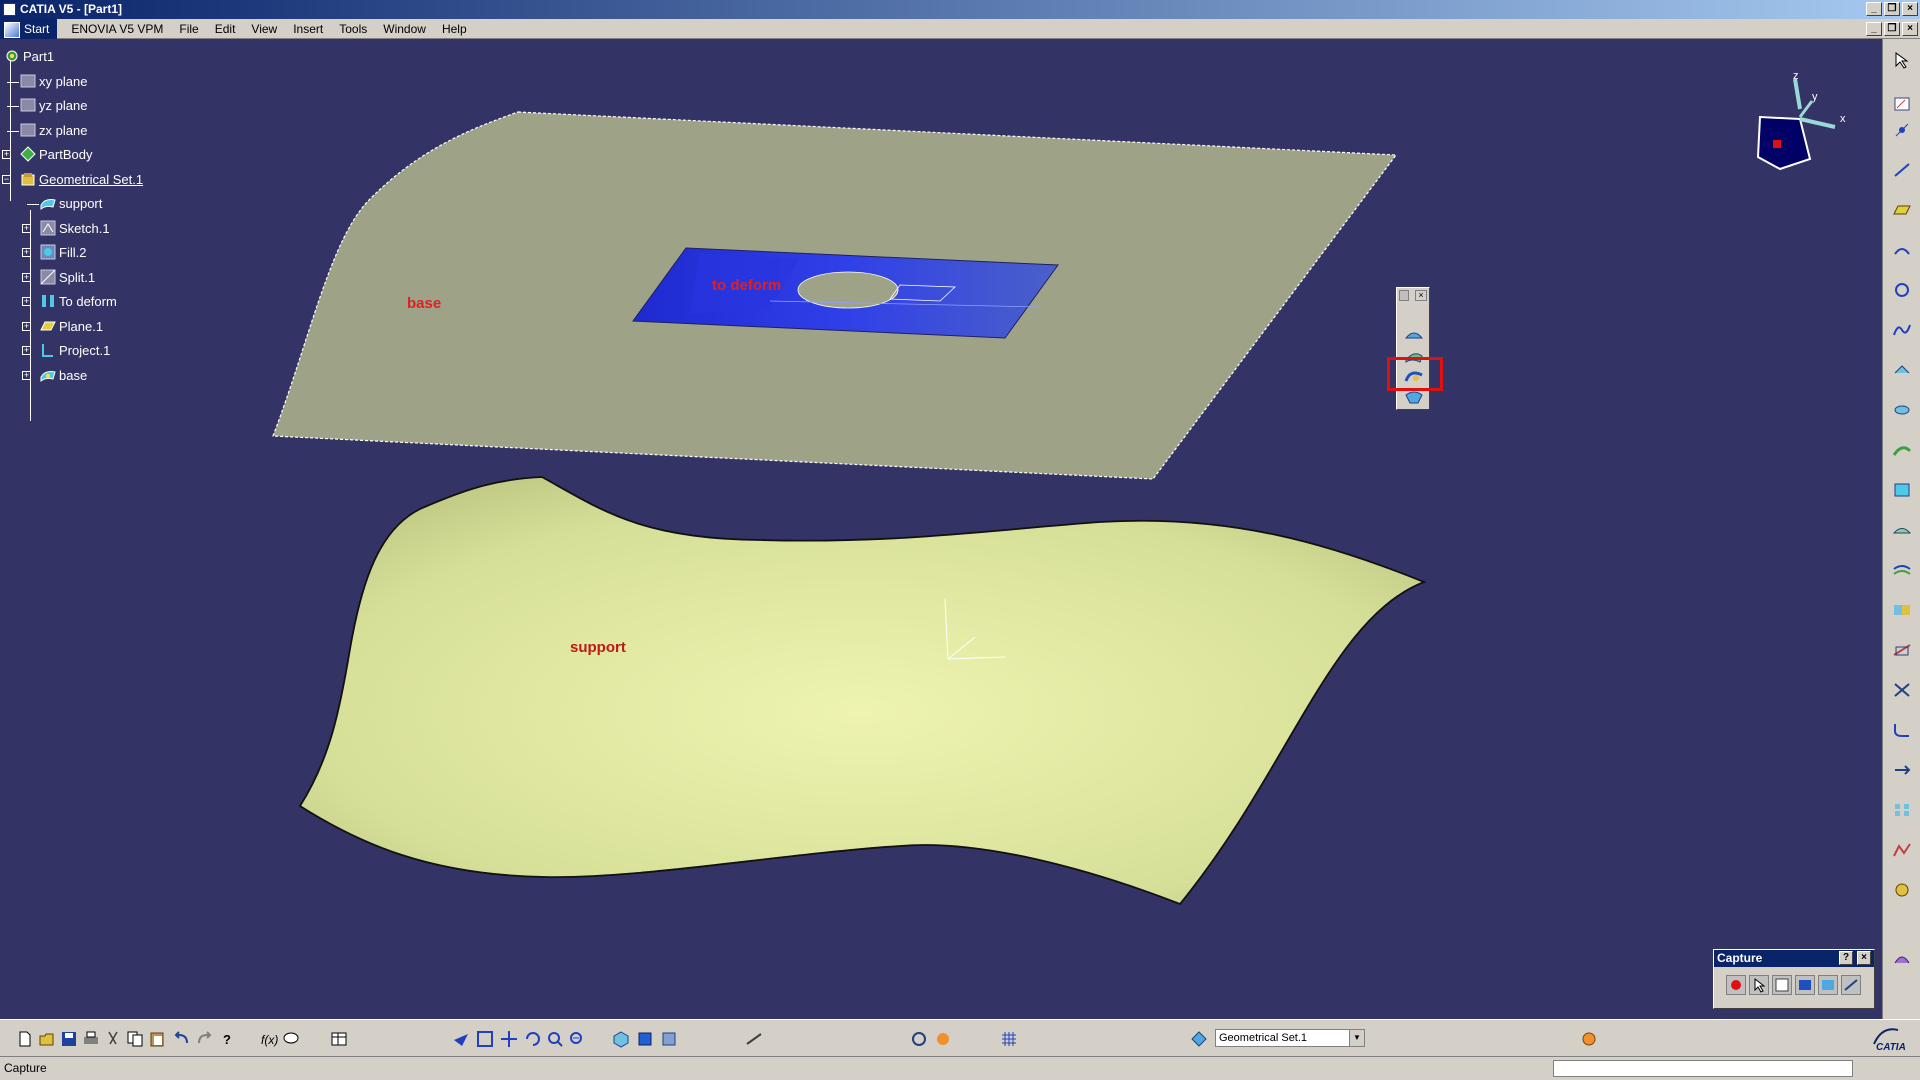  What do you see at coordinates (26, 326) in the screenshot?
I see `expand-plane-button: +` at bounding box center [26, 326].